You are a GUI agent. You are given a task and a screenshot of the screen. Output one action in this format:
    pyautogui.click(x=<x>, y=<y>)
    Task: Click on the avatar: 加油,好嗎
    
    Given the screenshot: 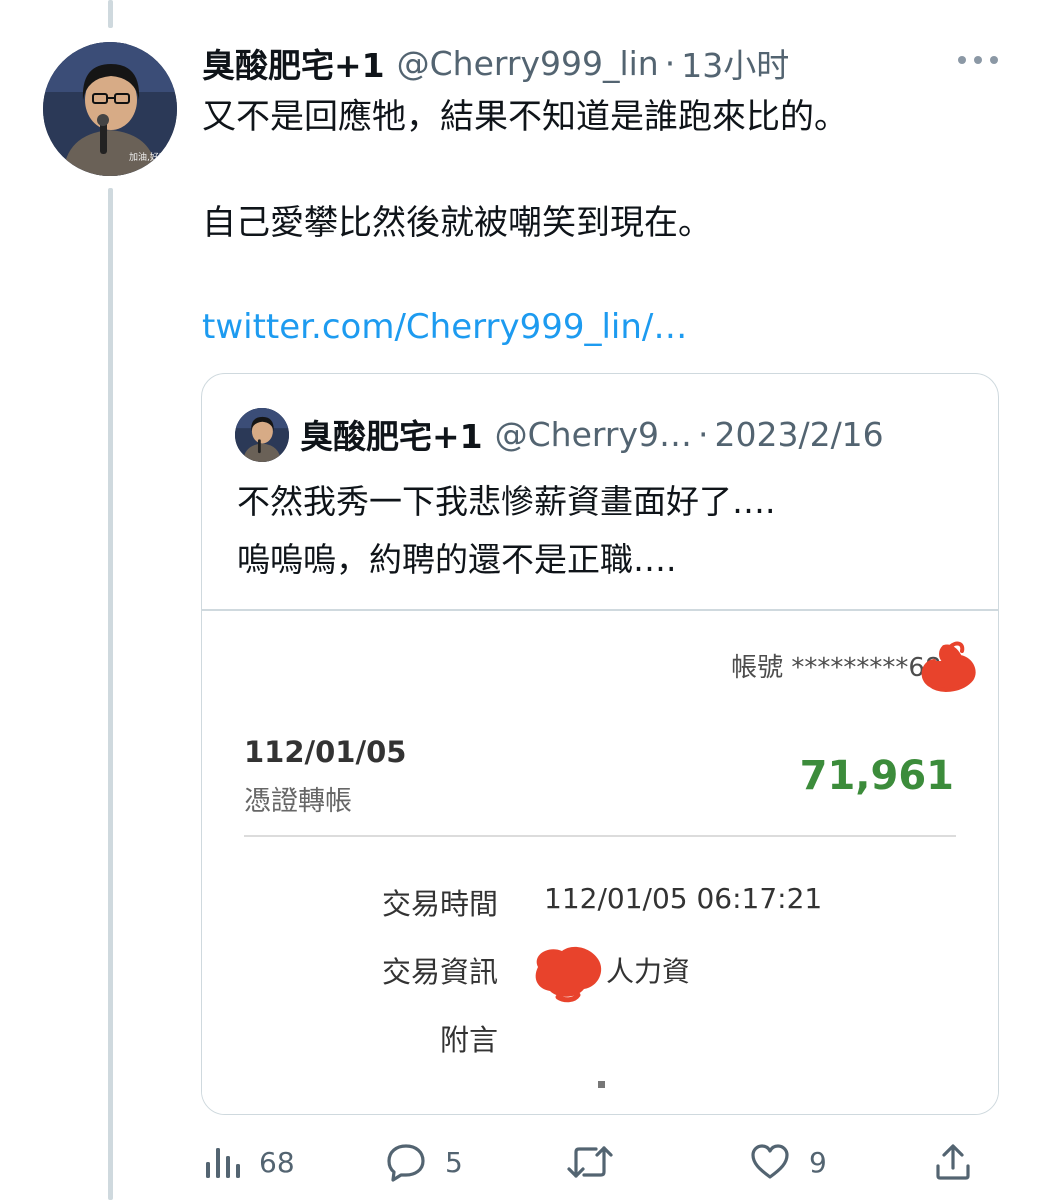 What is the action you would take?
    pyautogui.click(x=110, y=109)
    